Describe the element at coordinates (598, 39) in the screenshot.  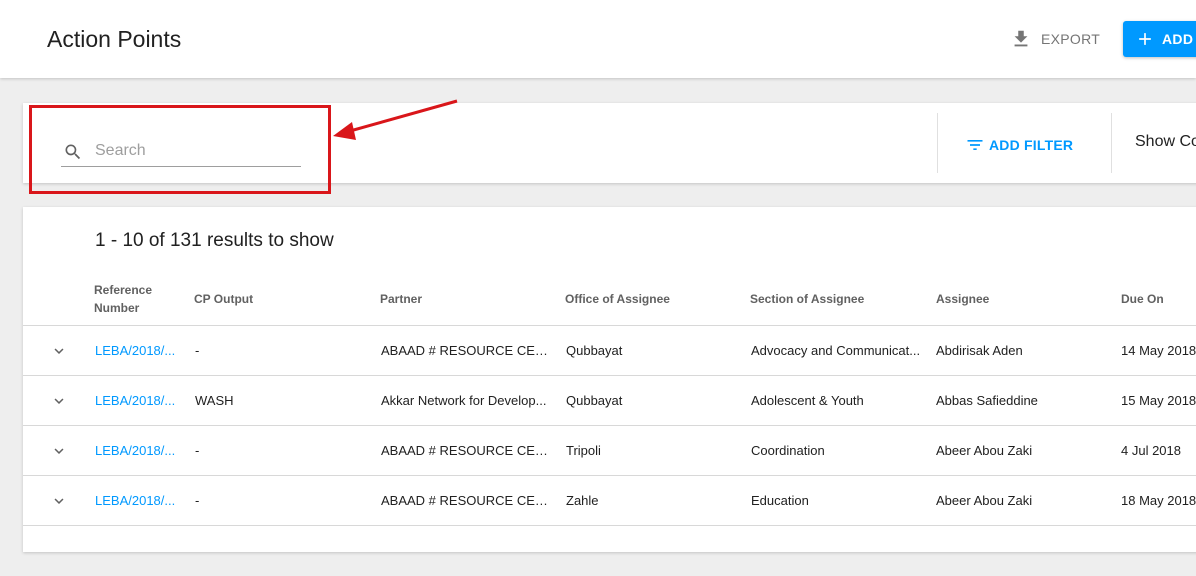
I see `page-header: Action Points EXPORT ADD A` at that location.